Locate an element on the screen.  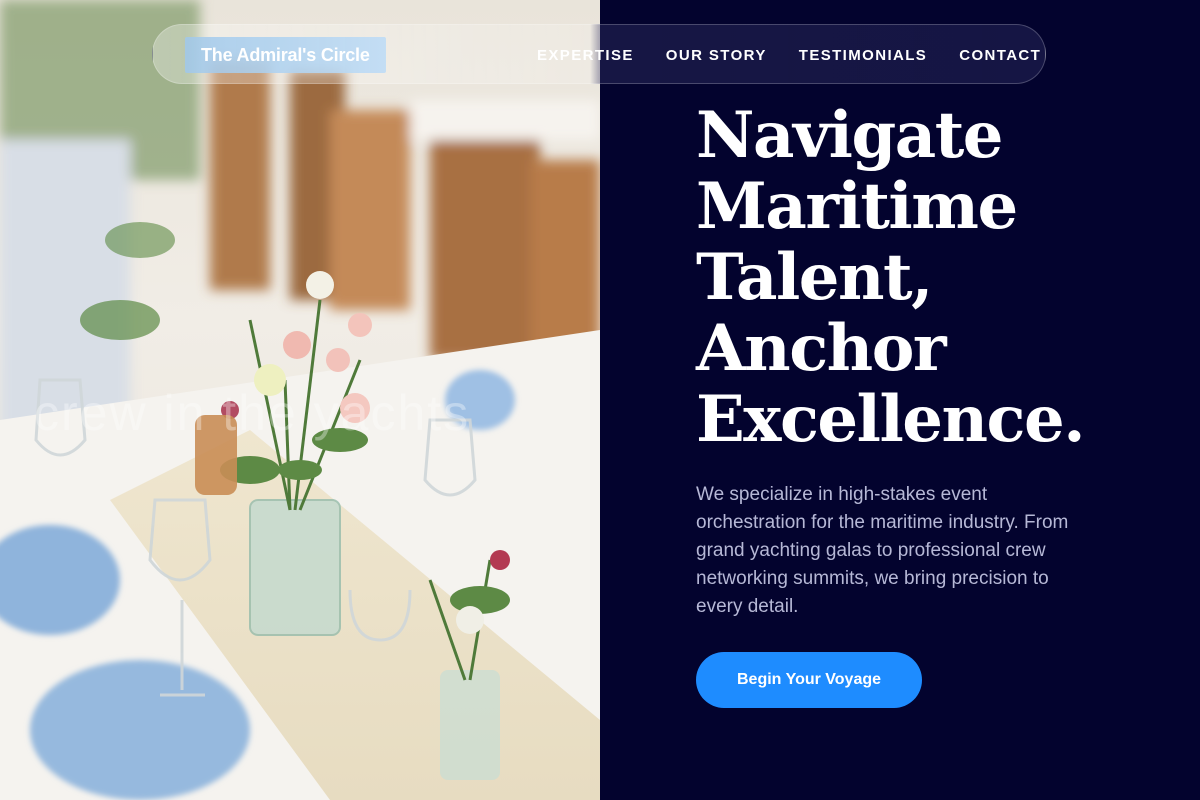
headline-line: Anchor is located at coordinates (821, 348).